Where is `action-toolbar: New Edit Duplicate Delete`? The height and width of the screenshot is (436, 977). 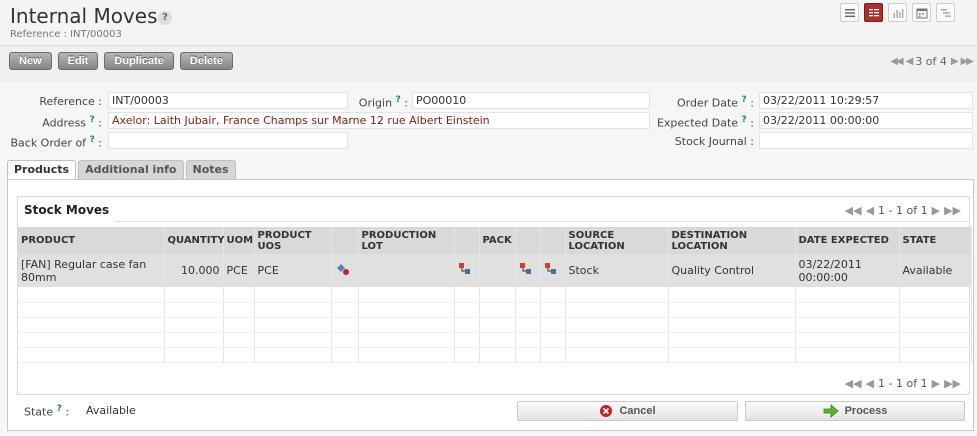
action-toolbar: New Edit Duplicate Delete is located at coordinates (121, 61).